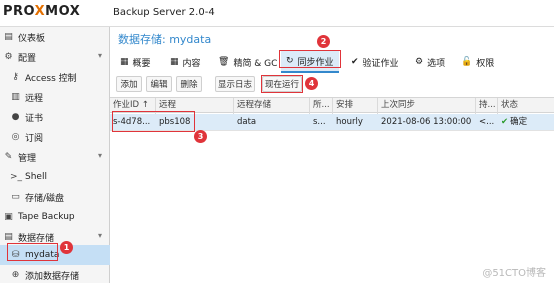  What do you see at coordinates (195, 106) in the screenshot?
I see `column-remote: 远程` at bounding box center [195, 106].